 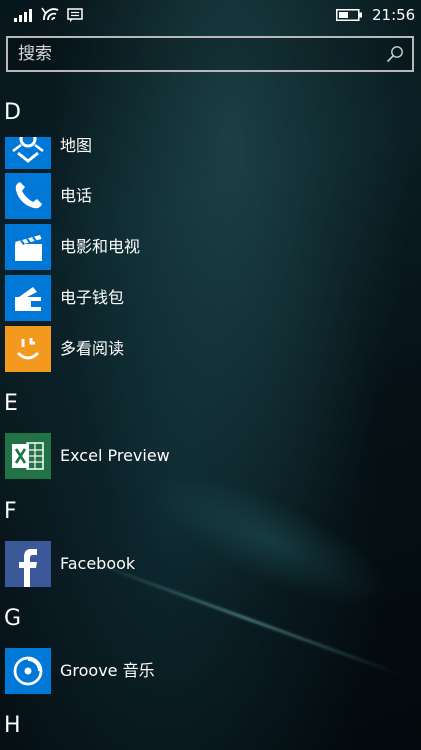 I want to click on app-item-wallet: 电子钱包, so click(x=210, y=298).